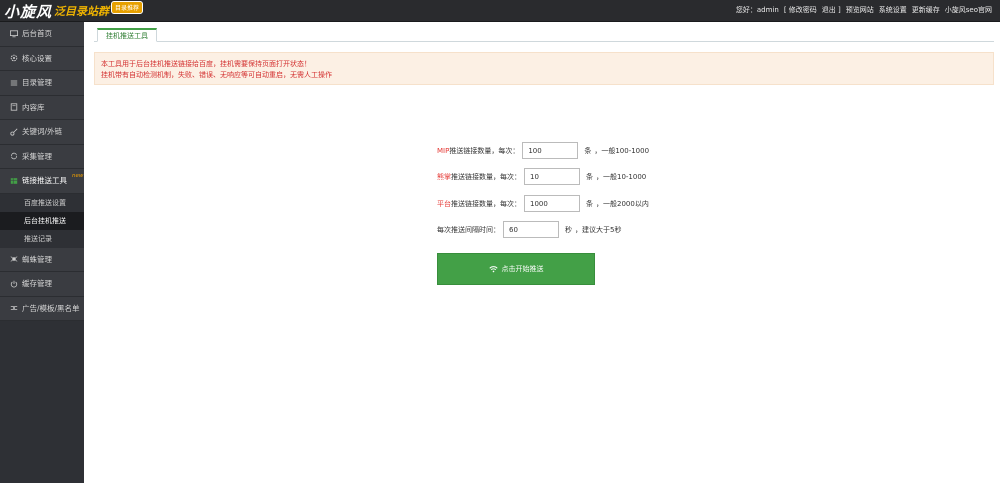 This screenshot has height=483, width=1000. What do you see at coordinates (14, 181) in the screenshot?
I see `table-icon` at bounding box center [14, 181].